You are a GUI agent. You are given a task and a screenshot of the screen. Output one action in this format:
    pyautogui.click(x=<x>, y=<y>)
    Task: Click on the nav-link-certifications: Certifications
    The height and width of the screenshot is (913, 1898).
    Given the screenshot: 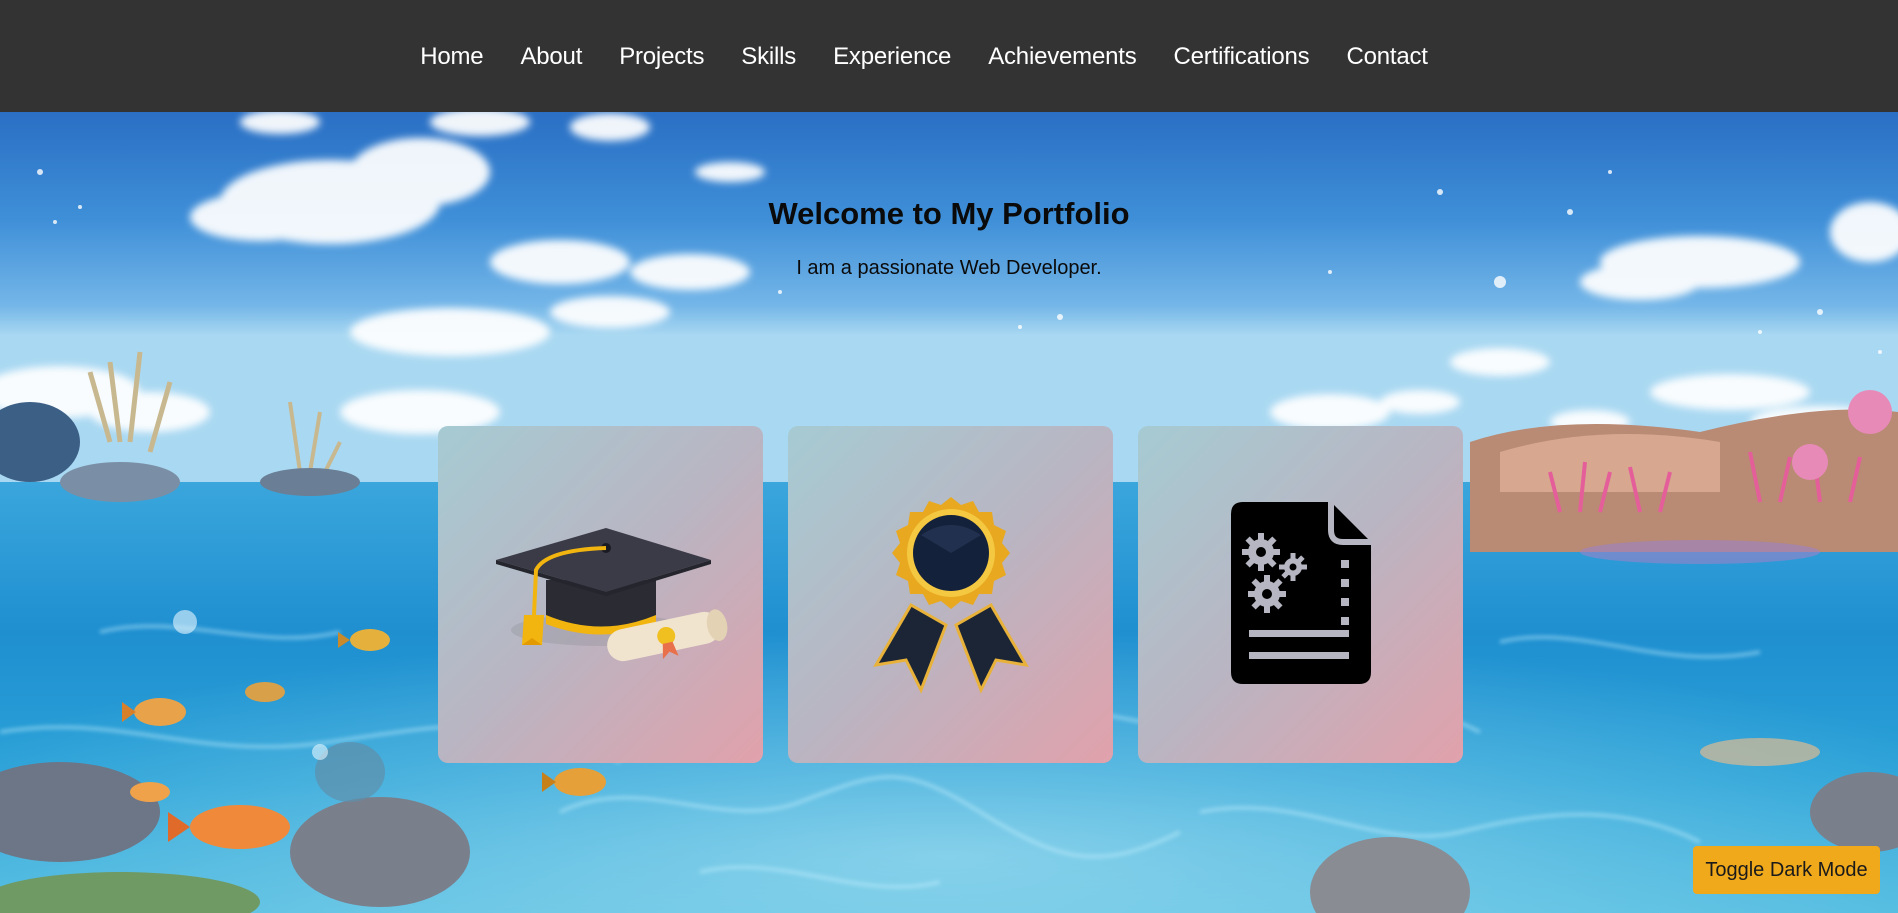 What is the action you would take?
    pyautogui.click(x=1241, y=57)
    